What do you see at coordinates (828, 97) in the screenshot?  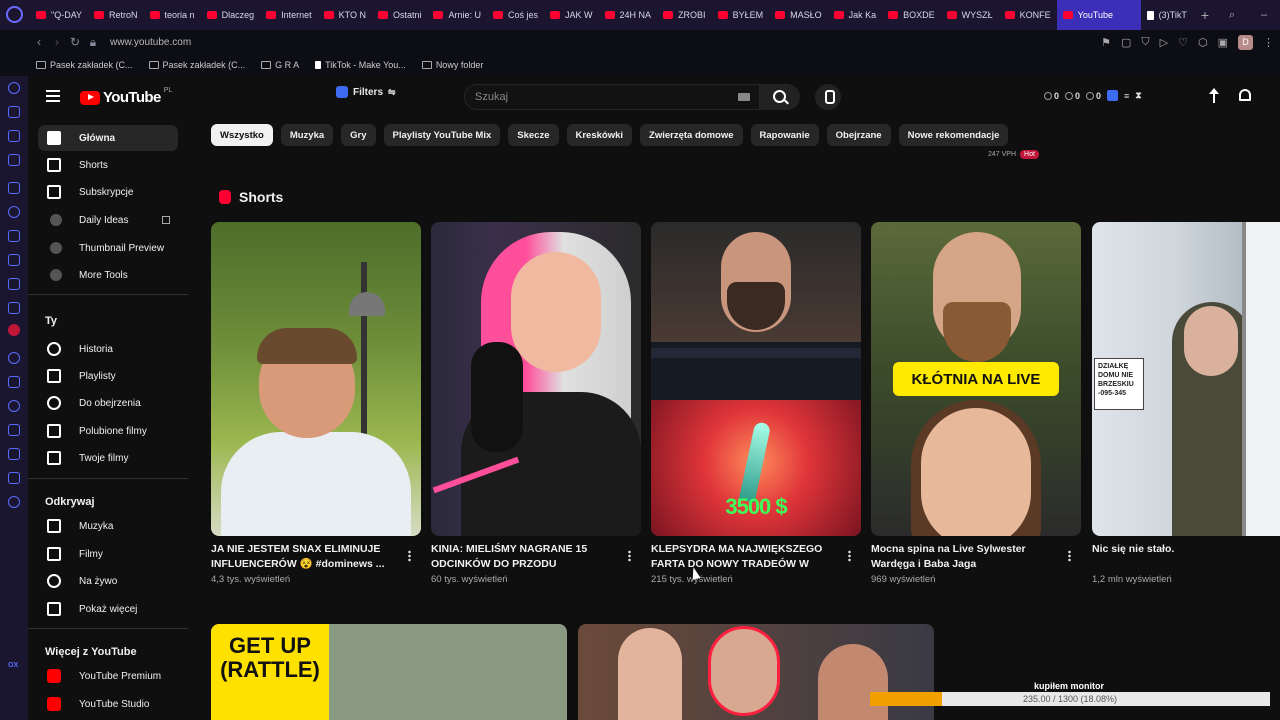 I see `voice-search-button` at bounding box center [828, 97].